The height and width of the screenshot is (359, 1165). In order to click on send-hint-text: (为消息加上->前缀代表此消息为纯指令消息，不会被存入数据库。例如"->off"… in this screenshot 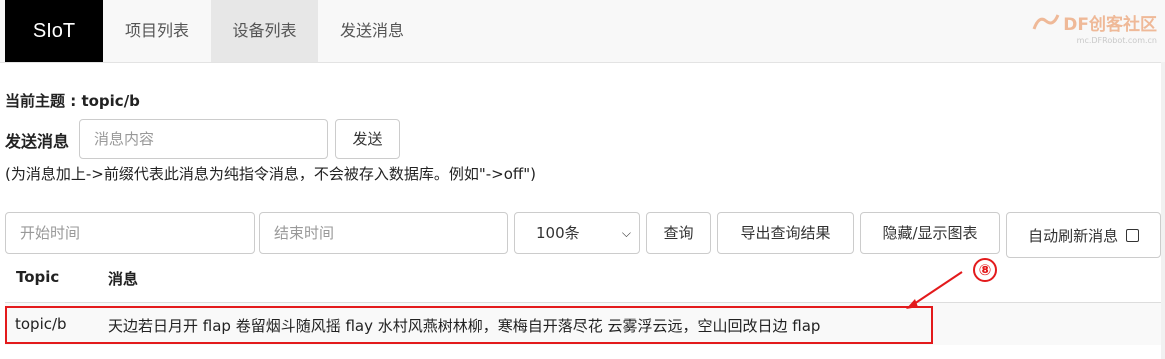, I will do `click(270, 174)`.